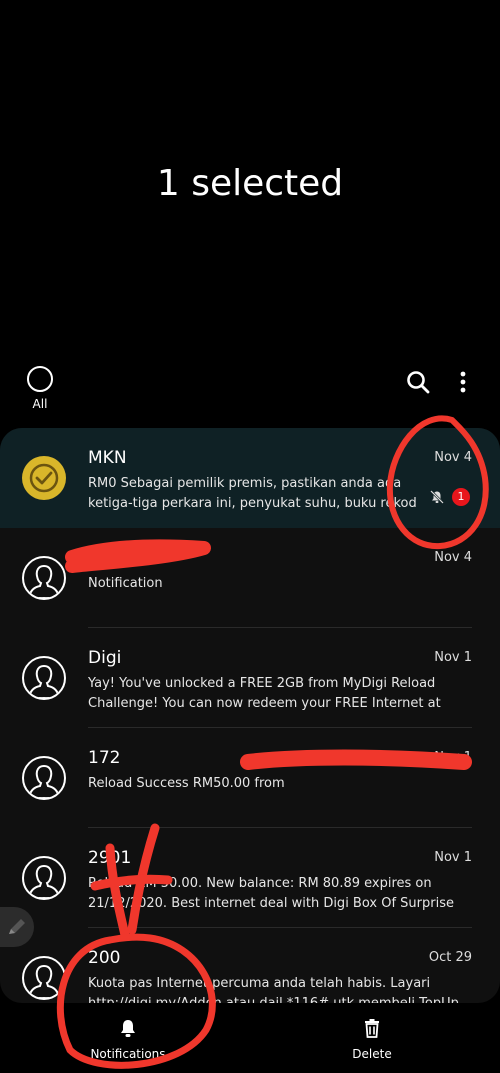  I want to click on select-all-checkbox: All, so click(40, 388).